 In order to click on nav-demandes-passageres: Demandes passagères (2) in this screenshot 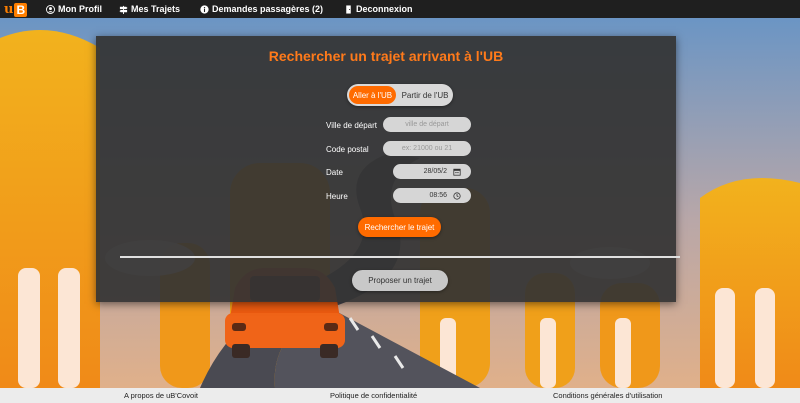, I will do `click(261, 9)`.